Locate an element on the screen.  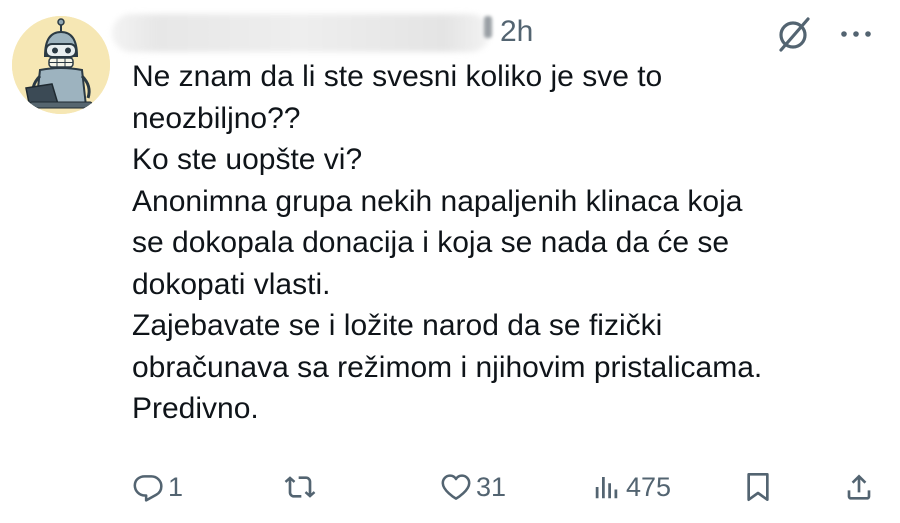
retweet-button is located at coordinates (300, 487).